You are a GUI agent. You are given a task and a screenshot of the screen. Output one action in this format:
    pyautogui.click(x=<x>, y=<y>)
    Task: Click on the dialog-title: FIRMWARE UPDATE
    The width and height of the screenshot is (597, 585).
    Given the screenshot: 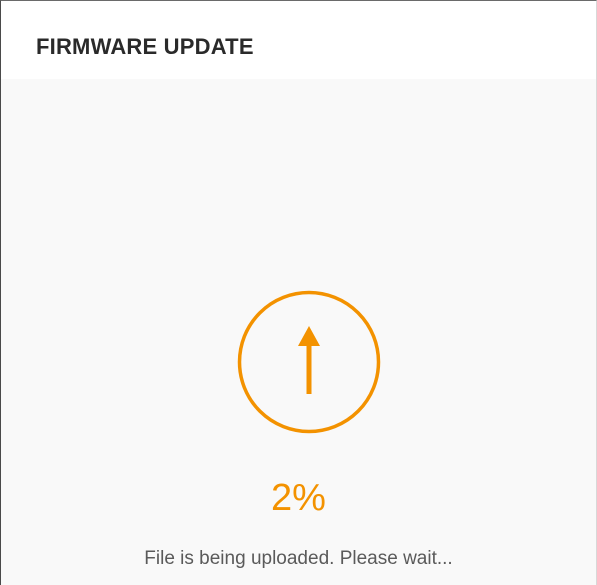 What is the action you would take?
    pyautogui.click(x=145, y=46)
    